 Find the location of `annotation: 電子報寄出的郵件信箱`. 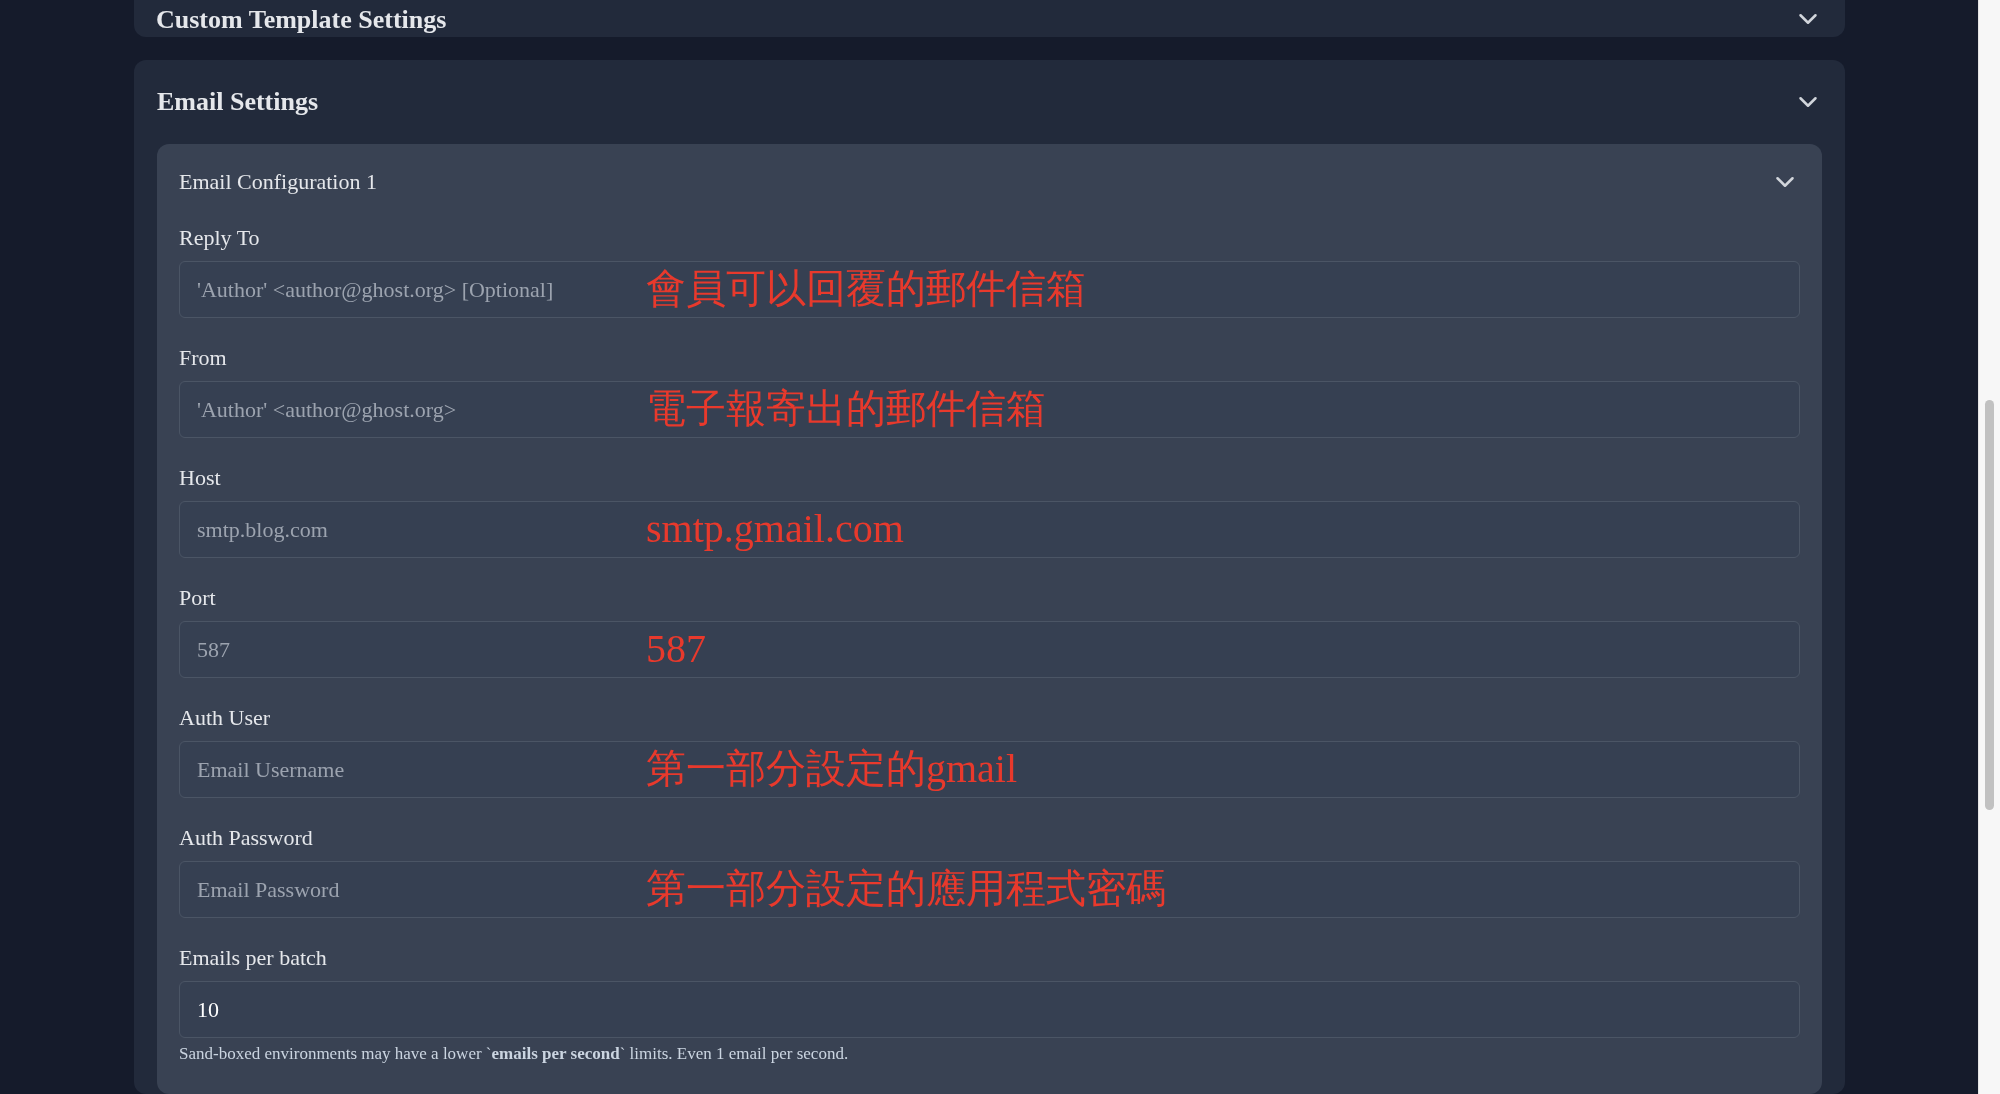

annotation: 電子報寄出的郵件信箱 is located at coordinates (846, 409).